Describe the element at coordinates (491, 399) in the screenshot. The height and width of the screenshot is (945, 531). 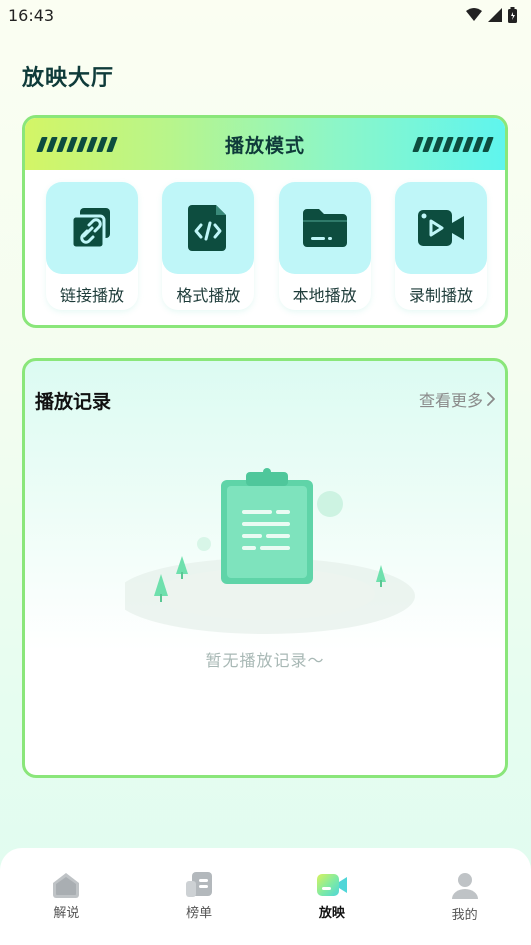
I see `chevron-right-icon` at that location.